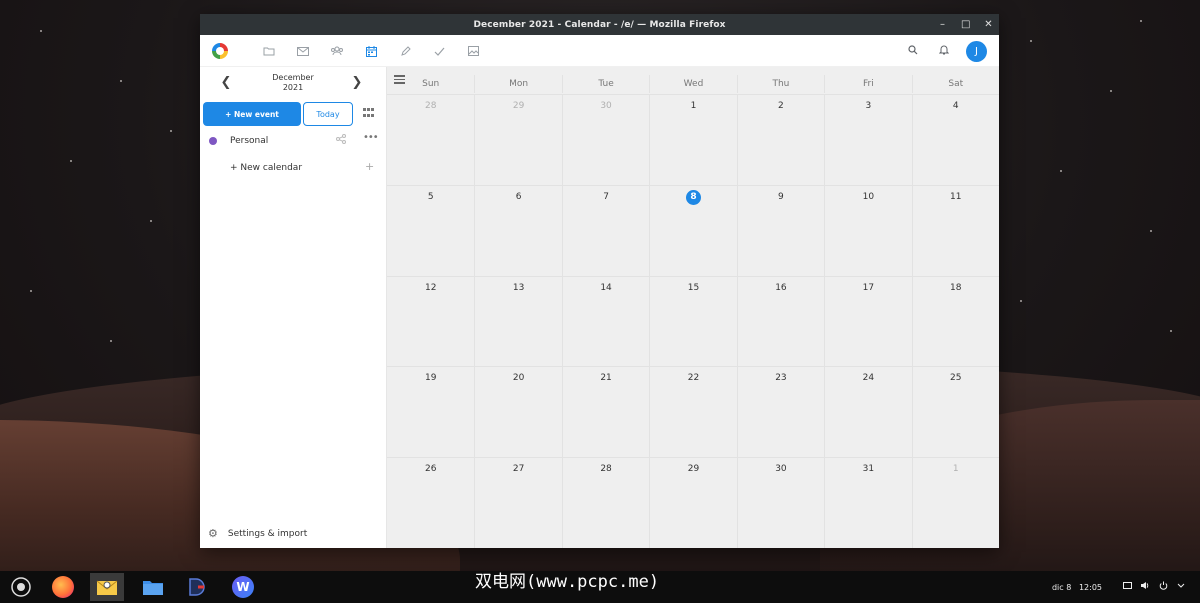  What do you see at coordinates (605, 230) in the screenshot?
I see `day-cell: 7` at bounding box center [605, 230].